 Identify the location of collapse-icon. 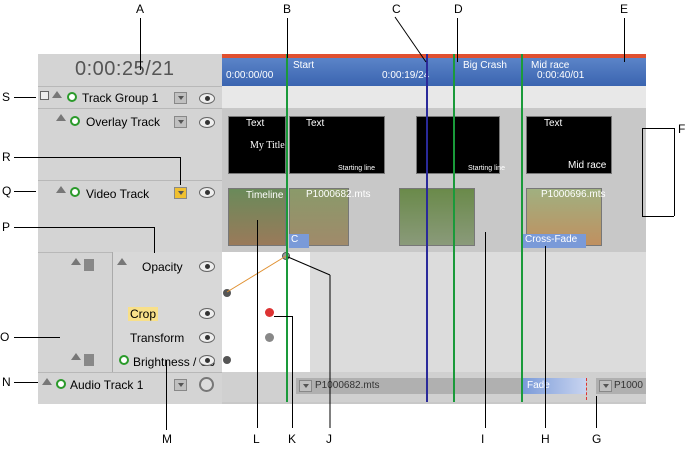
(44, 95).